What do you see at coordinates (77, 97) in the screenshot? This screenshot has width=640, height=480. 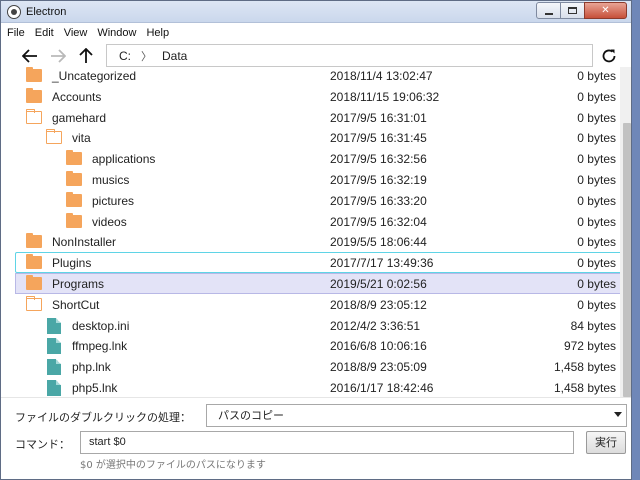 I see `file-name: Accounts` at bounding box center [77, 97].